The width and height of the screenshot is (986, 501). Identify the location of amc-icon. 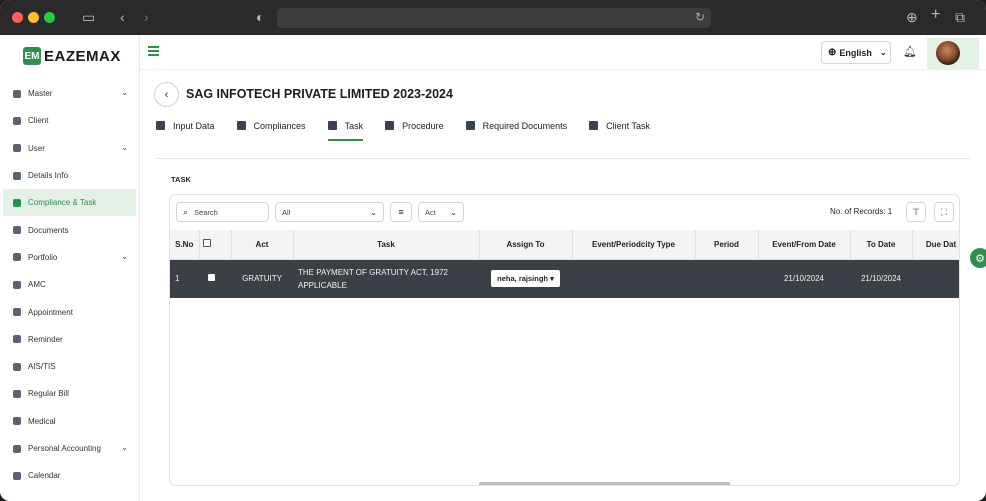
(17, 284).